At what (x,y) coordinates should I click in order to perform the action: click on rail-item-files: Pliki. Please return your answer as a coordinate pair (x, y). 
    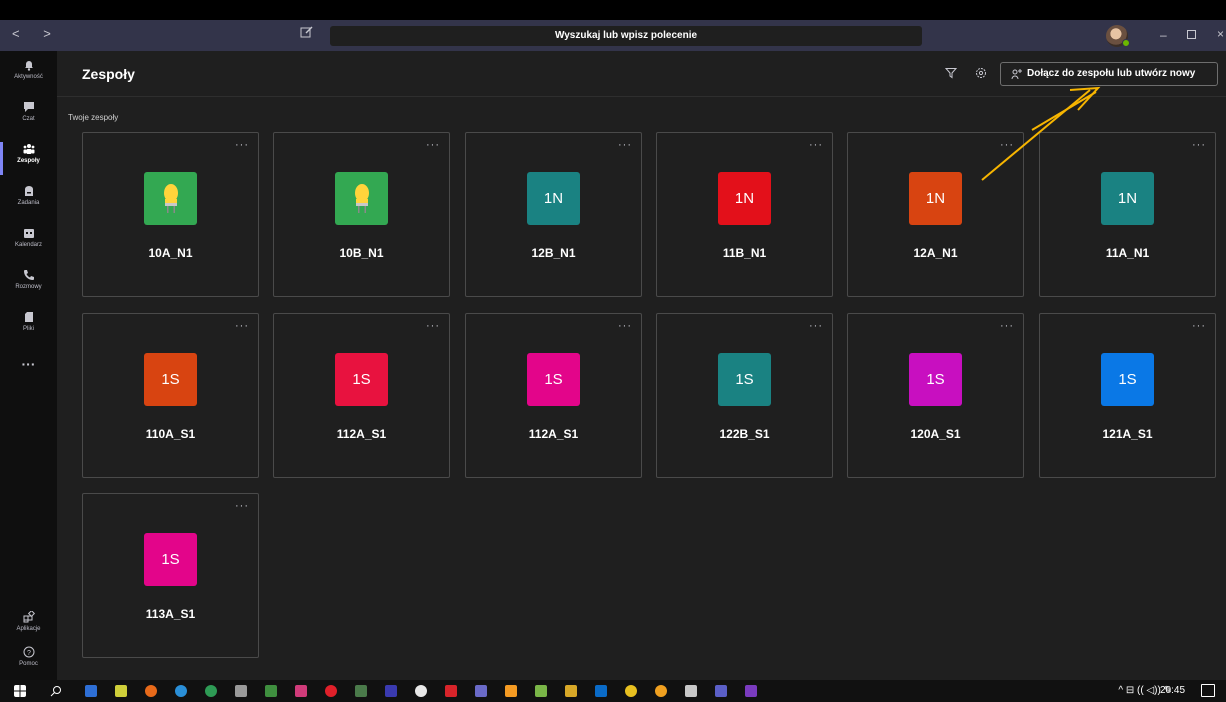
    Looking at the image, I should click on (28, 321).